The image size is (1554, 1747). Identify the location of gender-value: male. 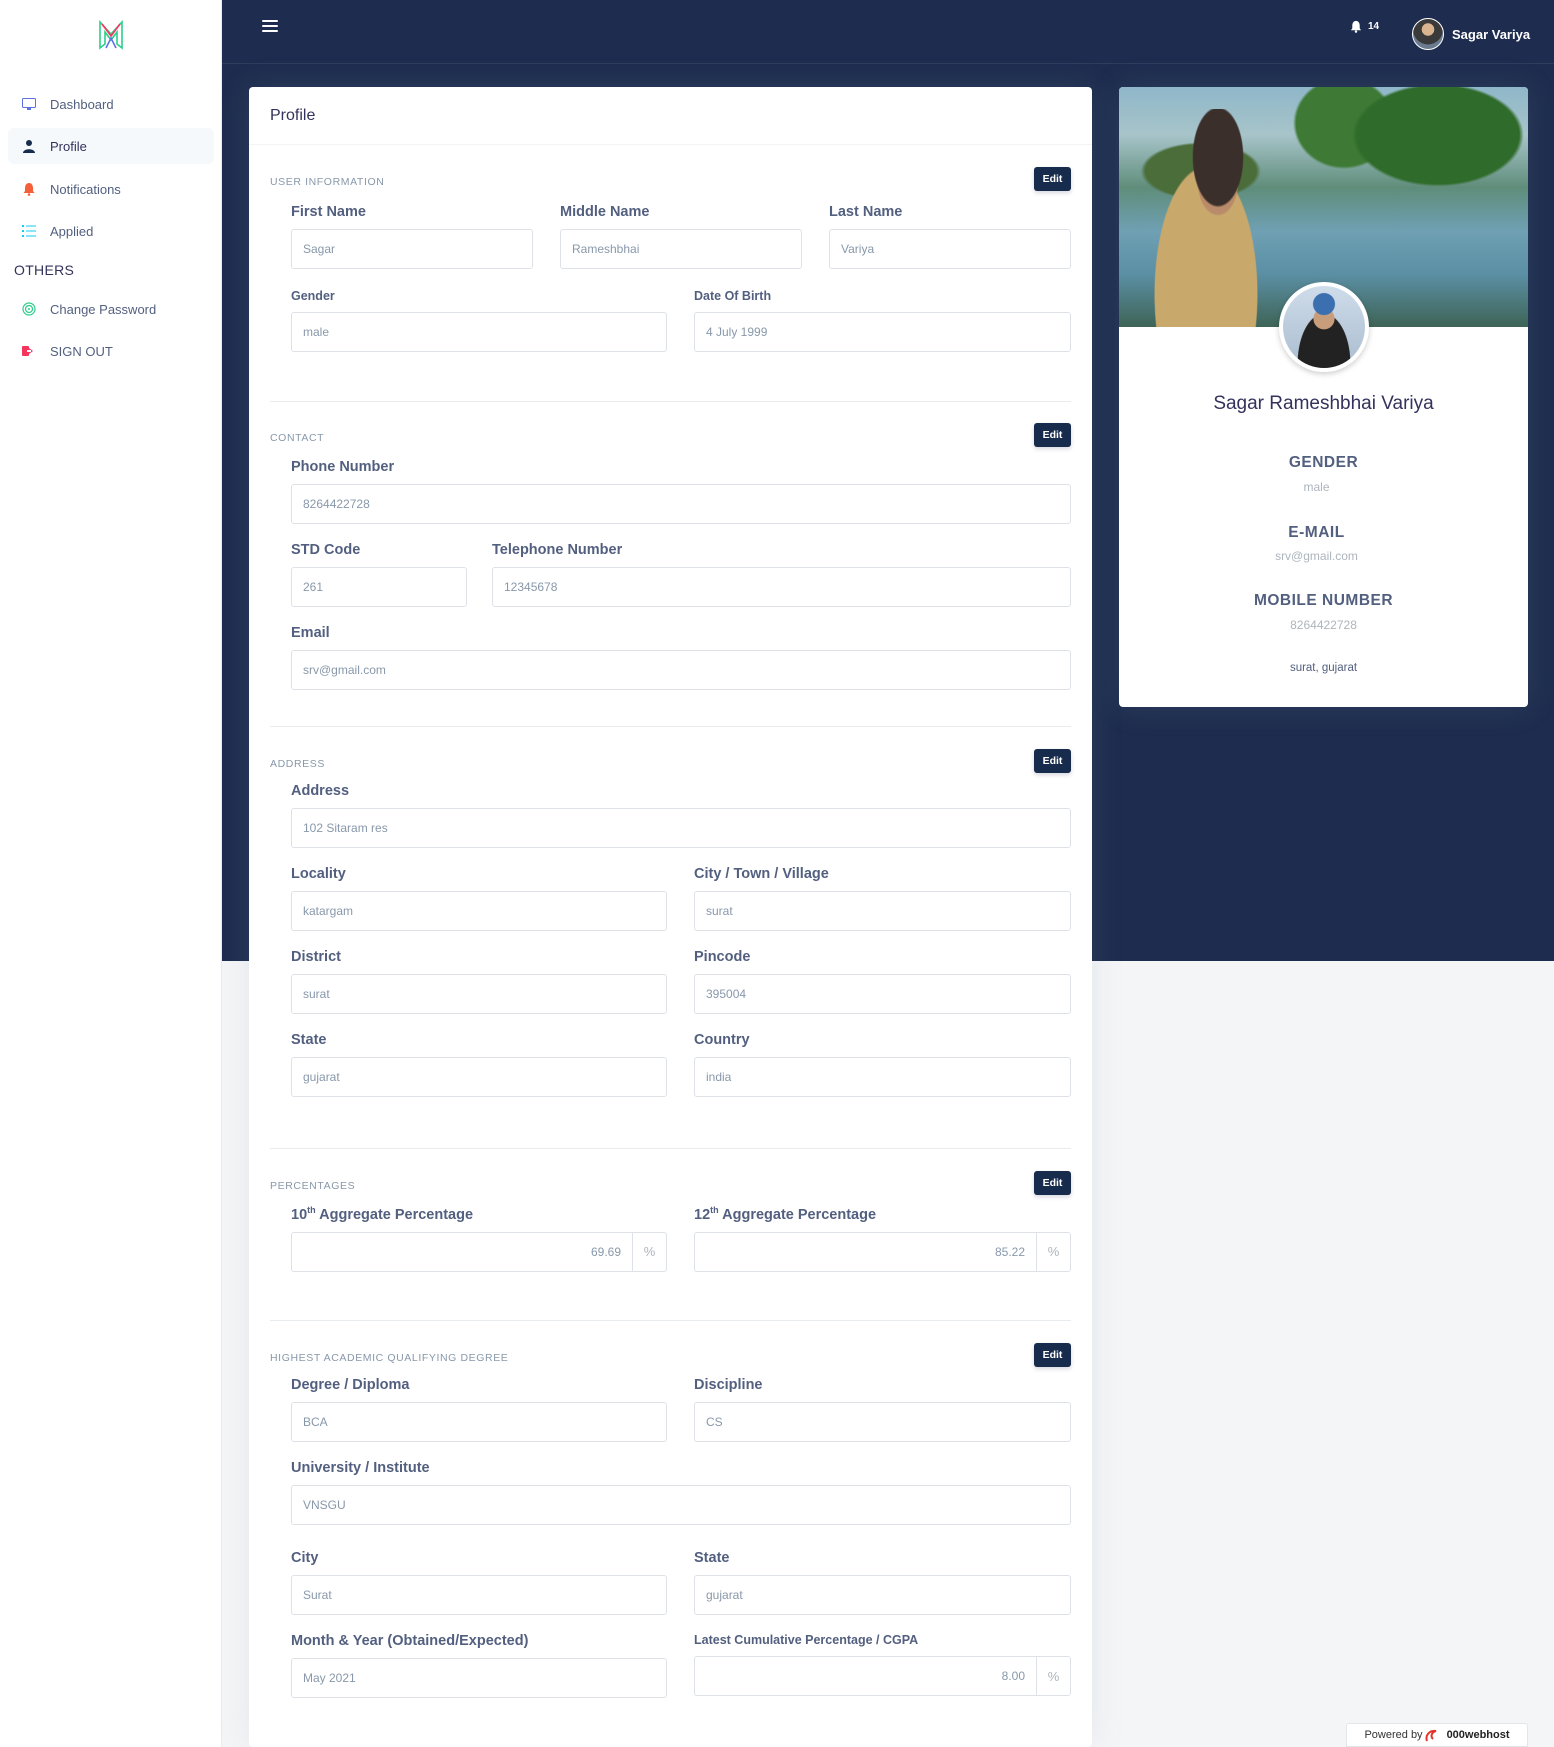
(1316, 487).